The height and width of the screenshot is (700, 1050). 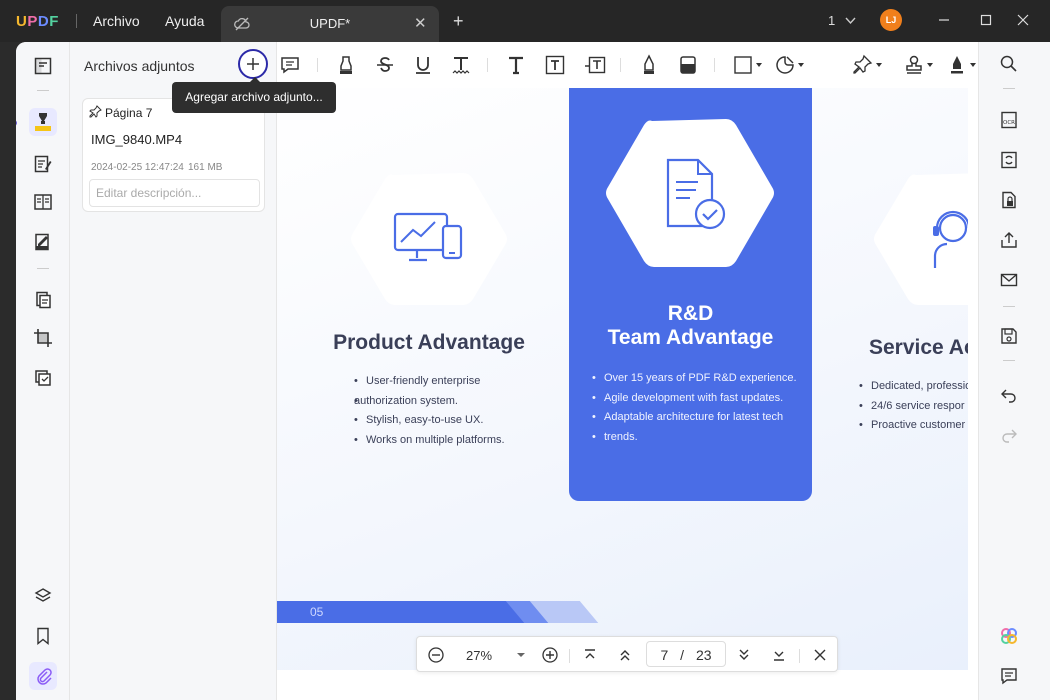 I want to click on first-page-icon, so click(x=590, y=655).